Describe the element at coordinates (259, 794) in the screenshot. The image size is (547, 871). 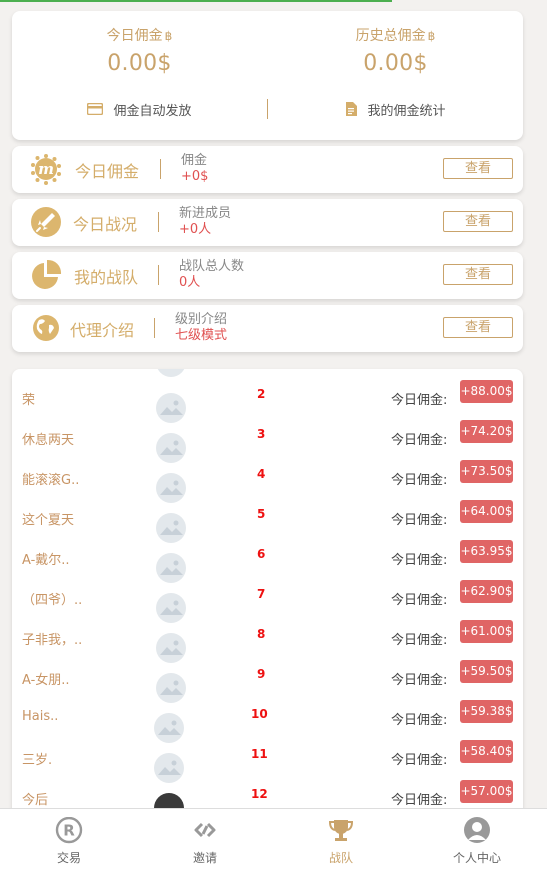
I see `rank-number: 12` at that location.